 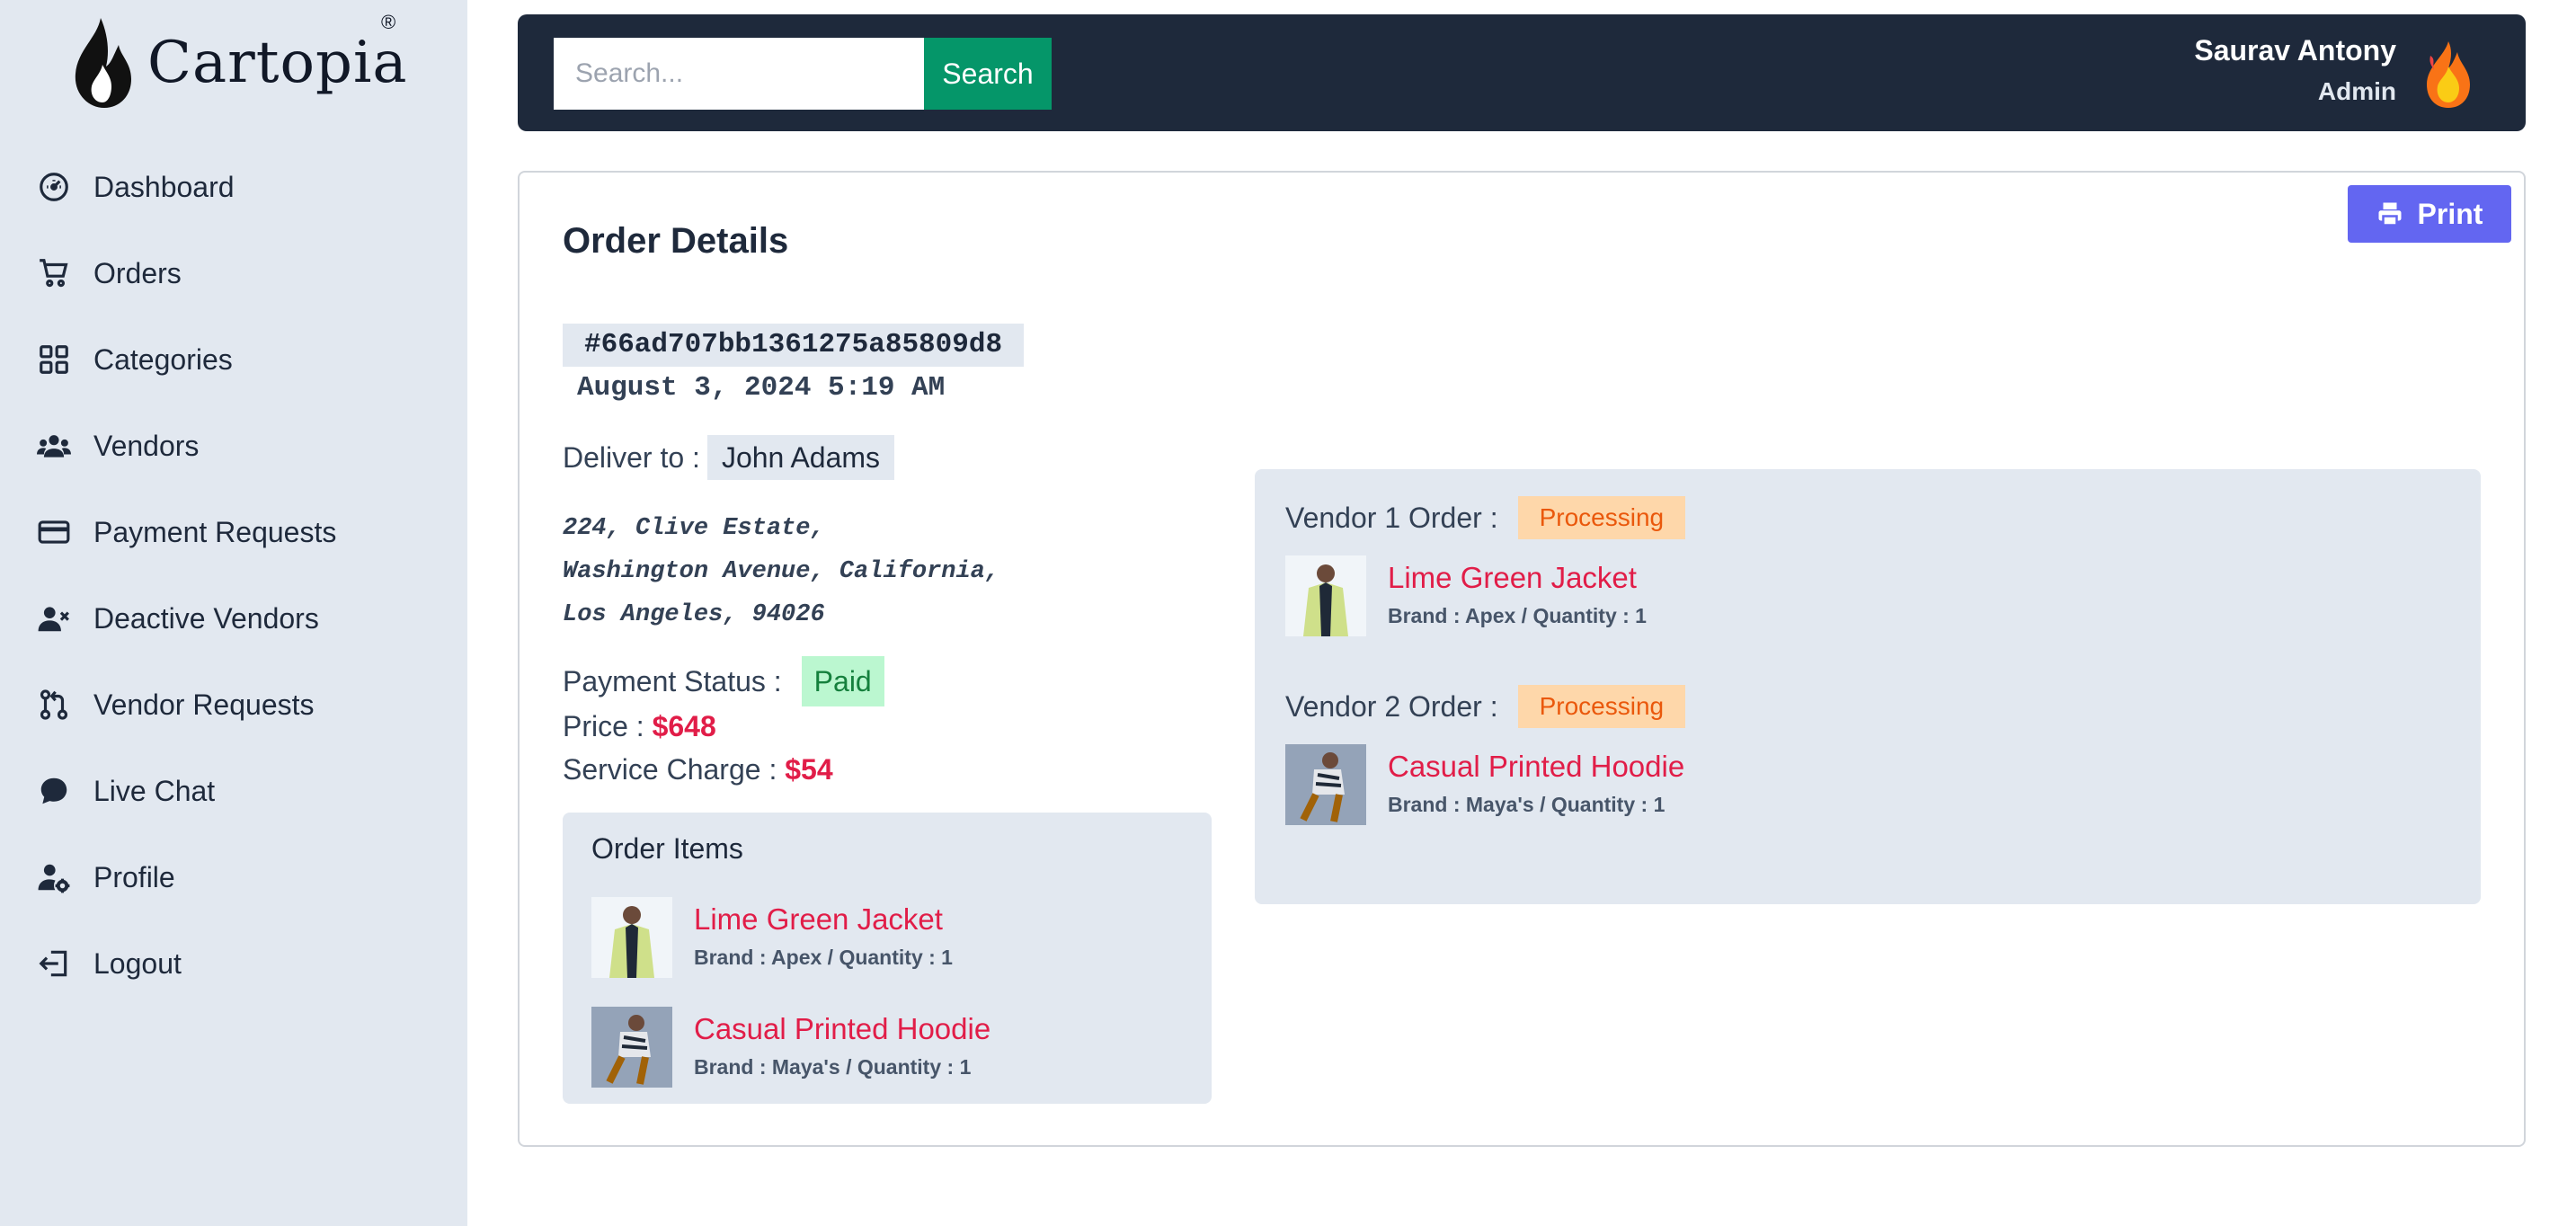 What do you see at coordinates (2295, 50) in the screenshot?
I see `user-name: Saurav Antony` at bounding box center [2295, 50].